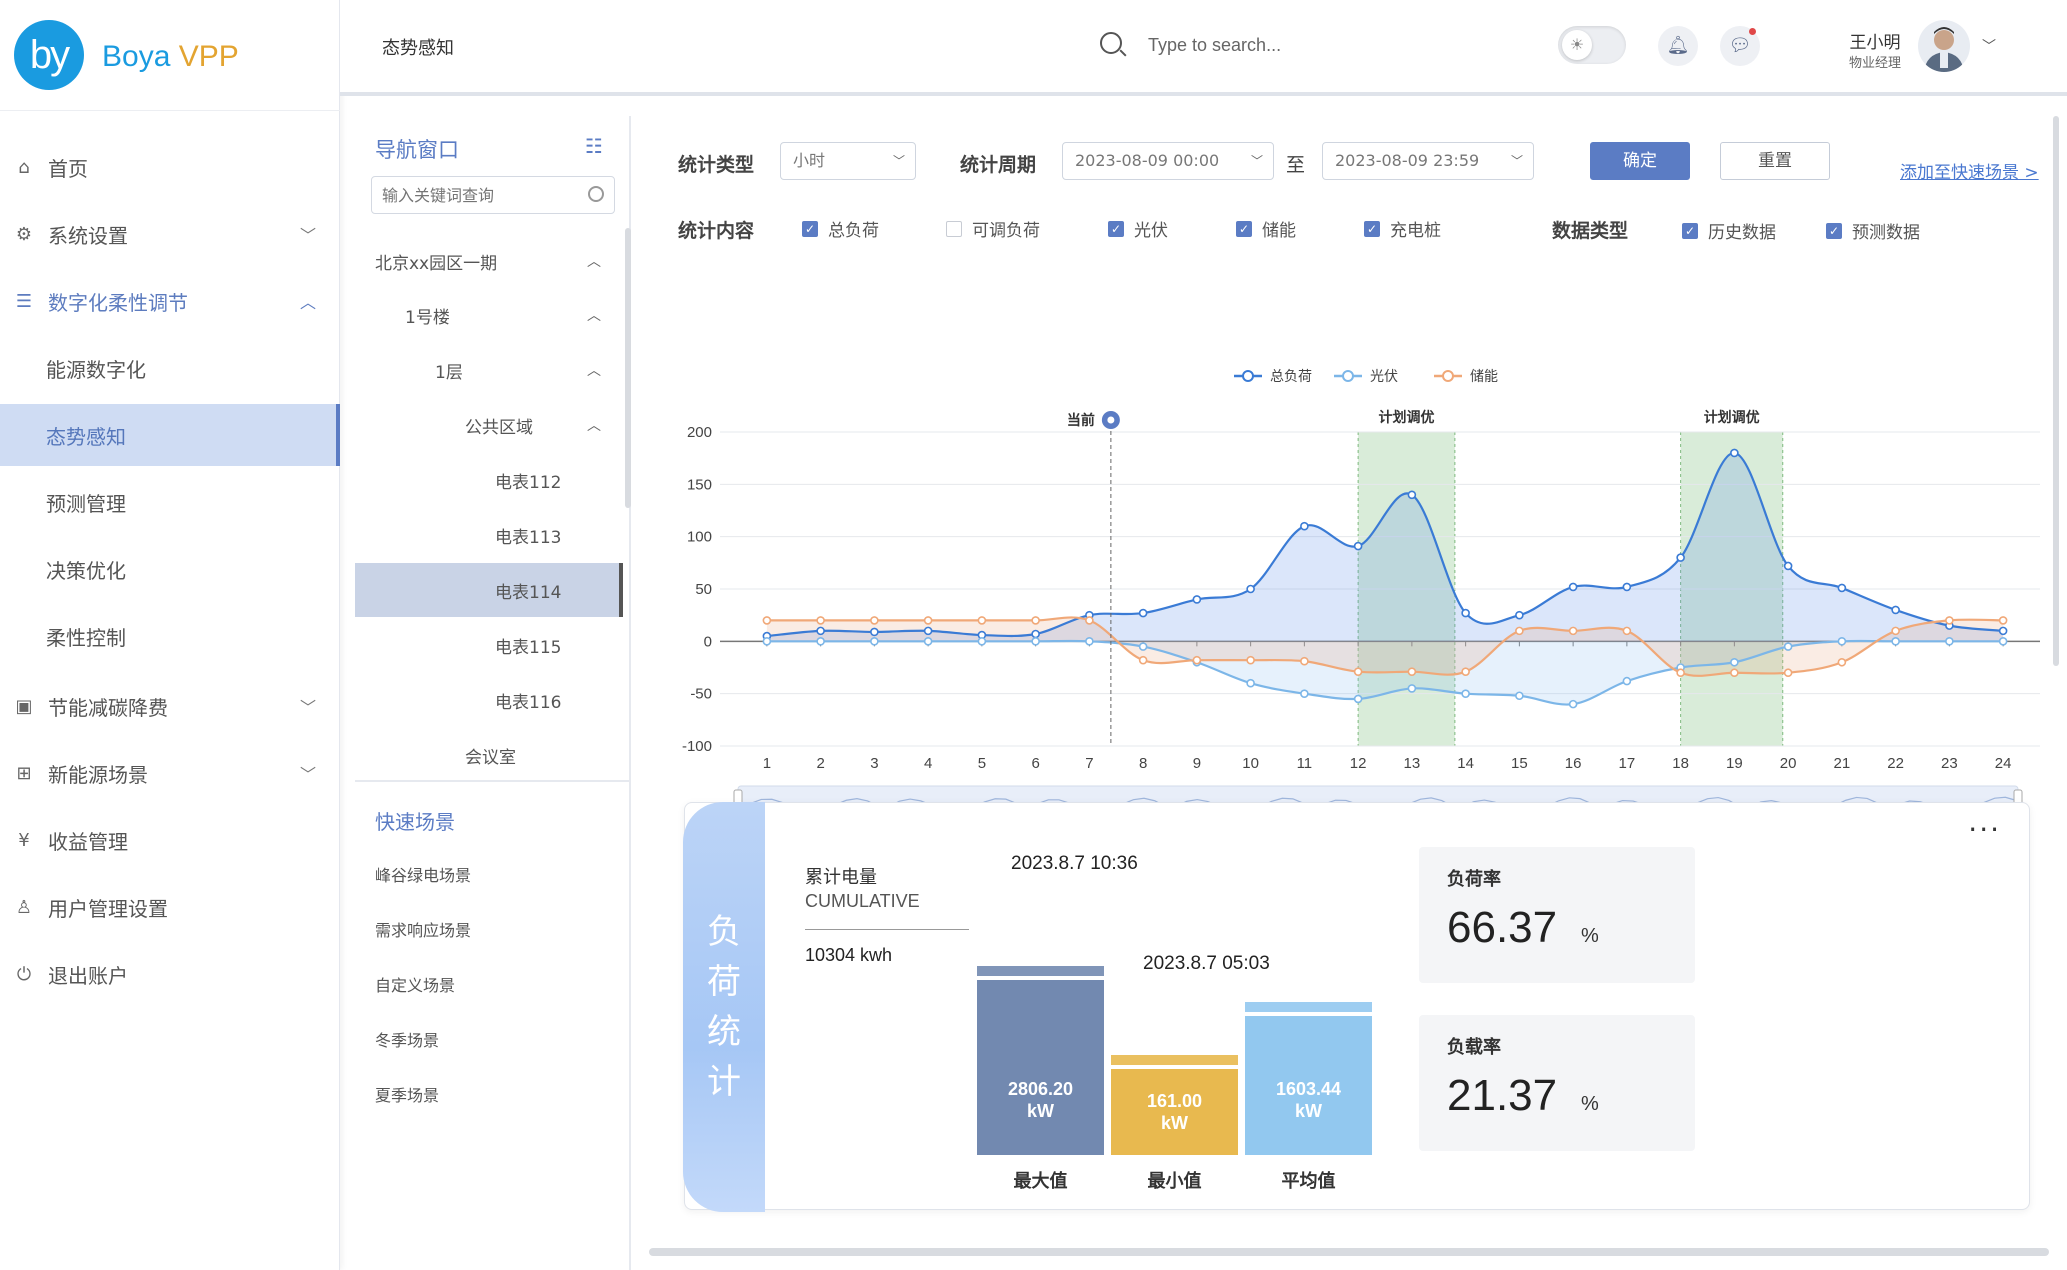 The image size is (2067, 1270). I want to click on power-icon: ⏻, so click(24, 974).